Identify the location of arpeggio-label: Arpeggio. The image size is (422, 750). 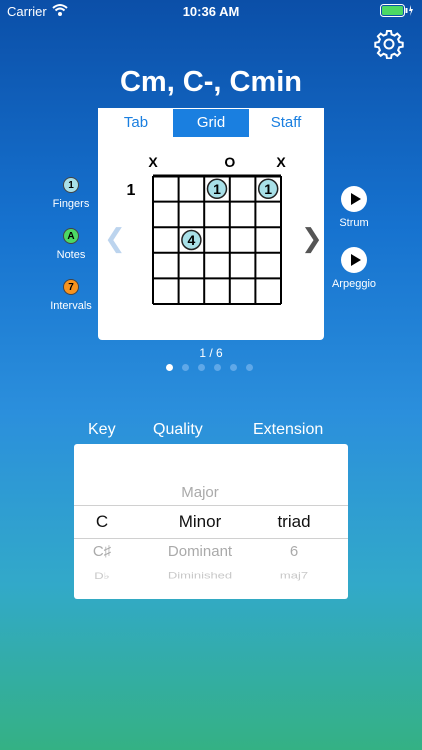
(354, 284).